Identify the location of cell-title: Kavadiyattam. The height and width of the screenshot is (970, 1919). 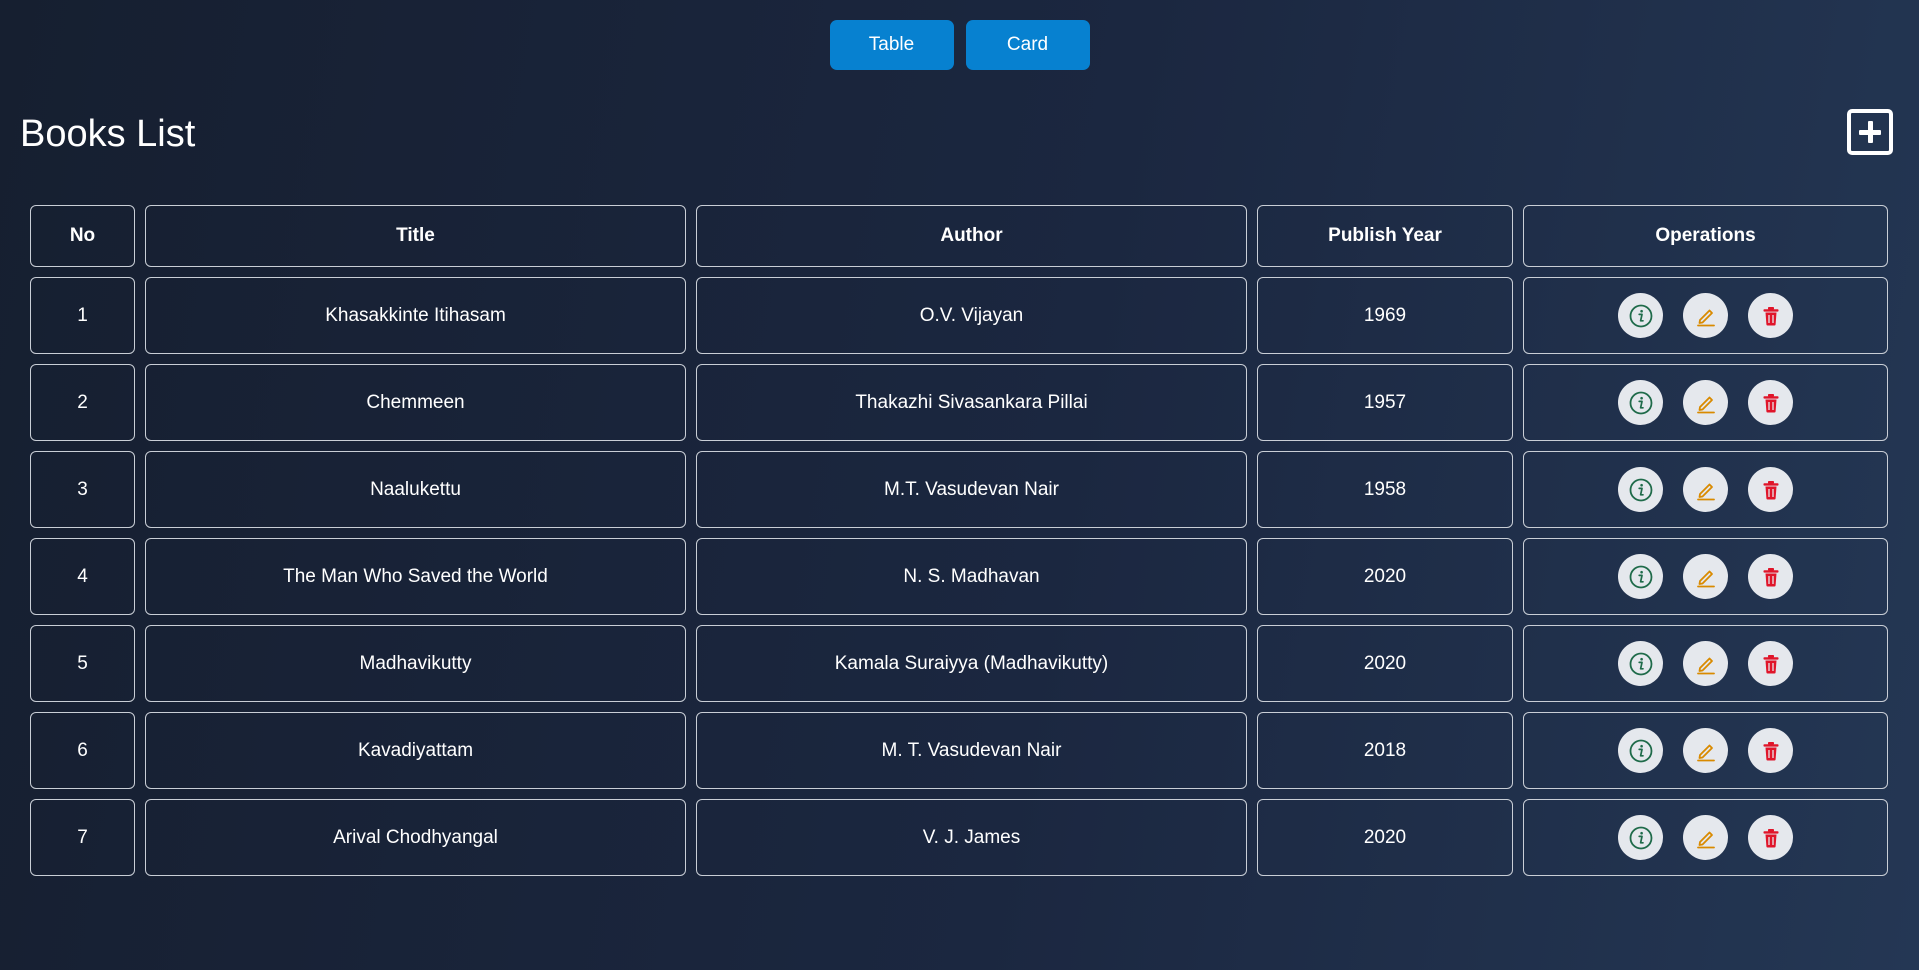
(415, 750).